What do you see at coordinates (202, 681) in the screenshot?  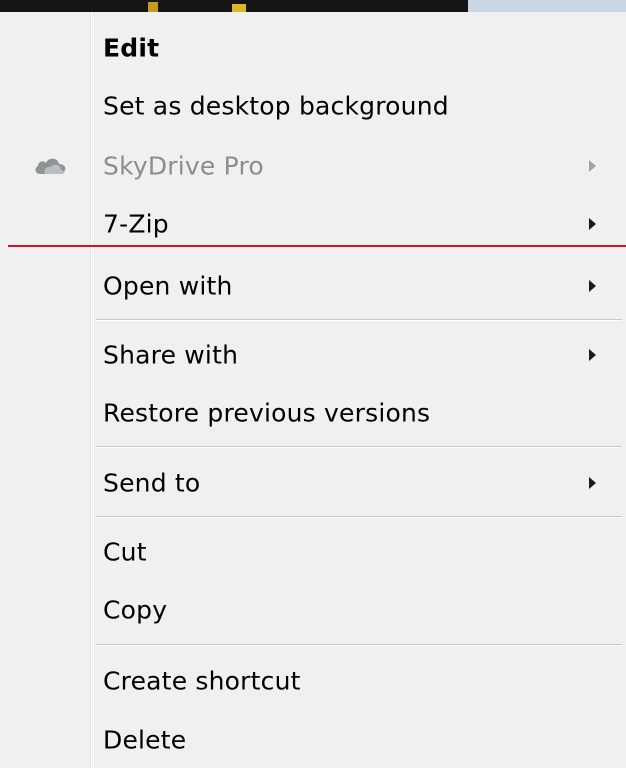 I see `menu-item-label: Create shortcut` at bounding box center [202, 681].